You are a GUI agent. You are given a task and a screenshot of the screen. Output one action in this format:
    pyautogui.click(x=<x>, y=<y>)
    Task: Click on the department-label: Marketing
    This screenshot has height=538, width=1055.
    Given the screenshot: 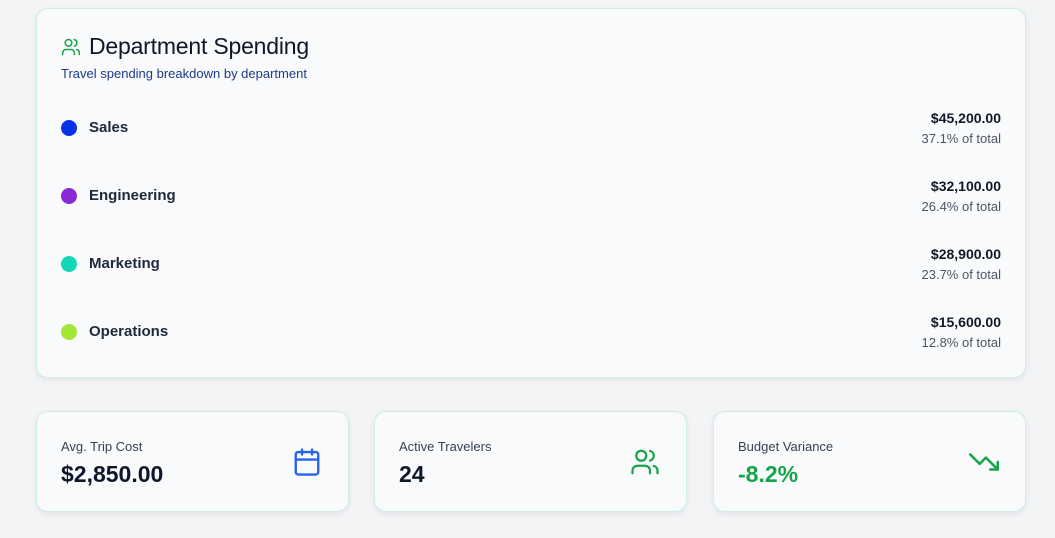 What is the action you would take?
    pyautogui.click(x=110, y=263)
    